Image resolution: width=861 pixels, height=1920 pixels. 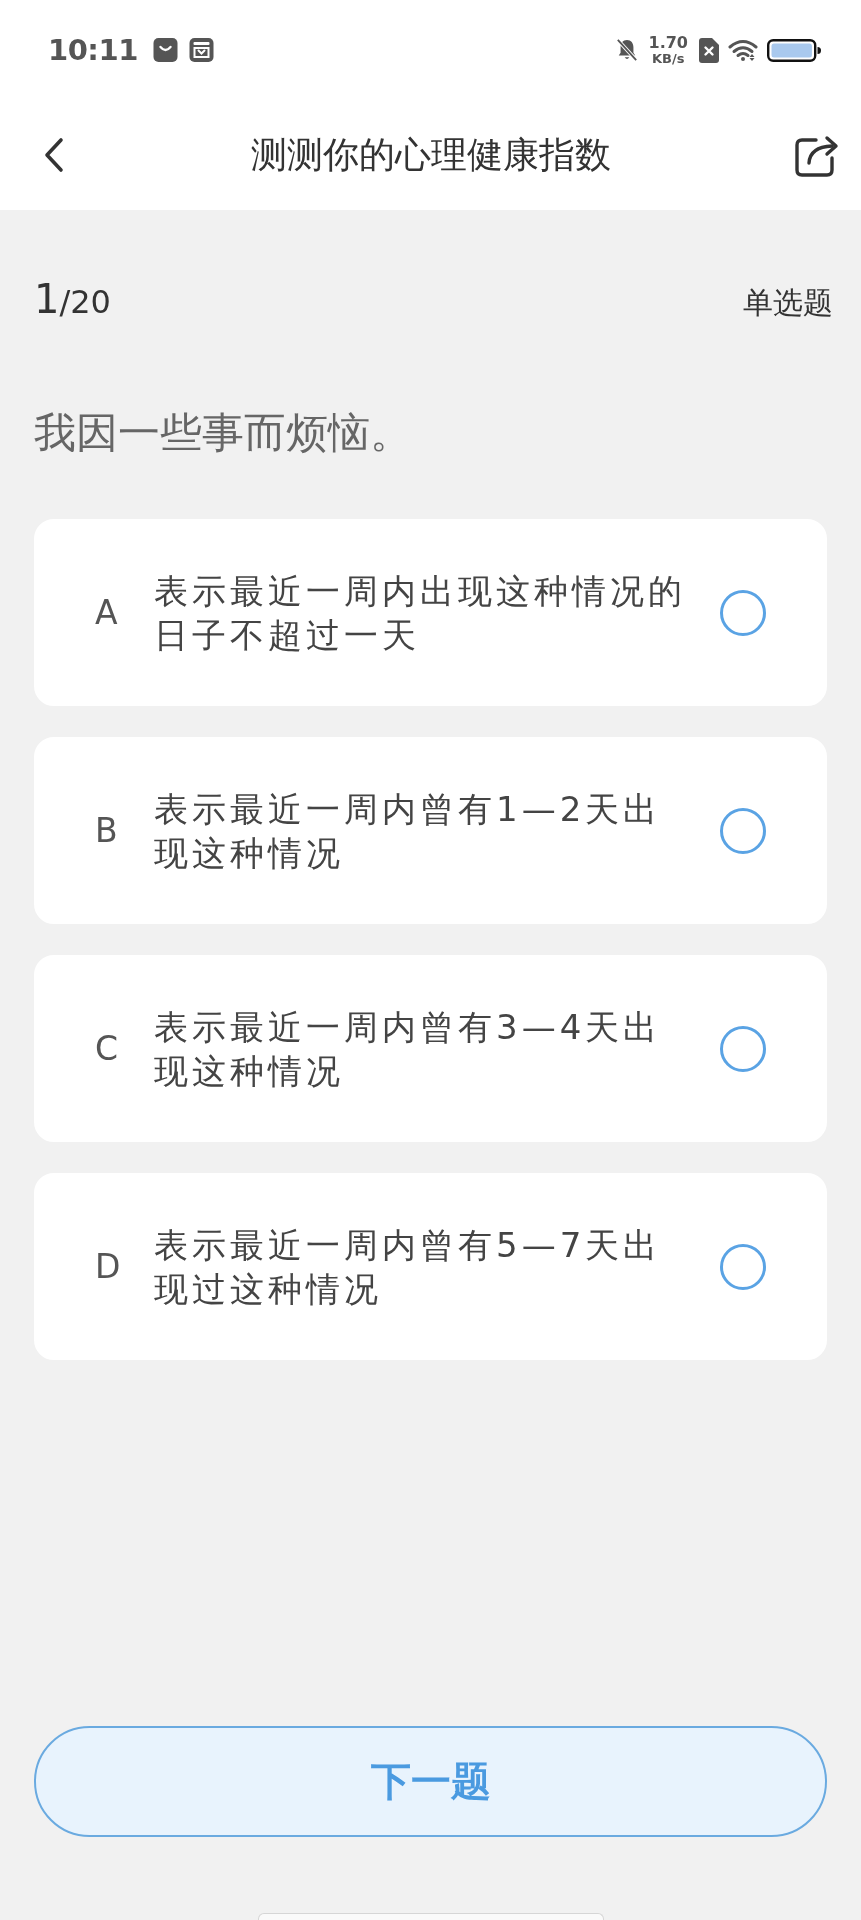 I want to click on inbox-app-icon, so click(x=201, y=50).